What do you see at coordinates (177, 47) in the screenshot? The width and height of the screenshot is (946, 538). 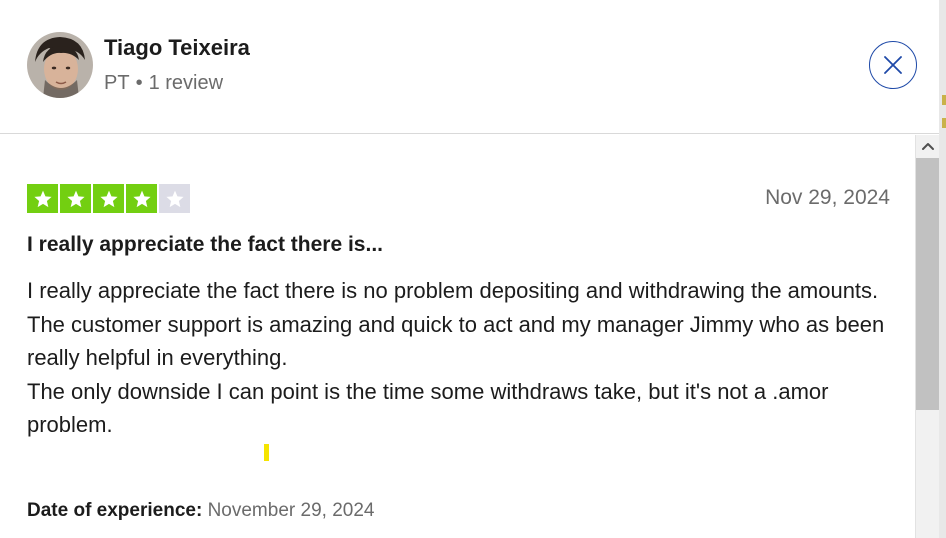 I see `reviewer-name: Tiago Teixeira` at bounding box center [177, 47].